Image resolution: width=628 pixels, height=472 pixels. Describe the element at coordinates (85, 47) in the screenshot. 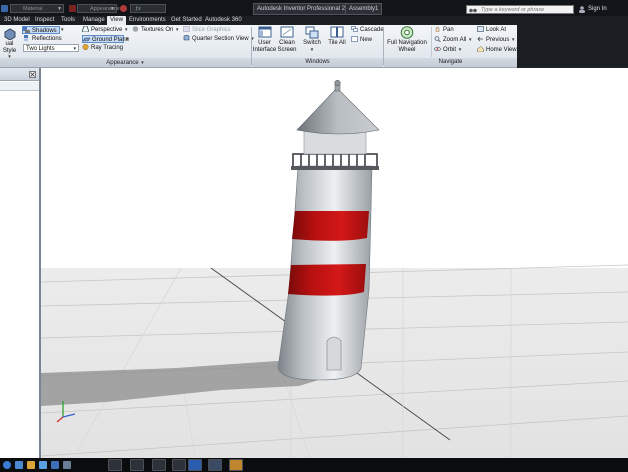

I see `ray-tracing-icon` at that location.